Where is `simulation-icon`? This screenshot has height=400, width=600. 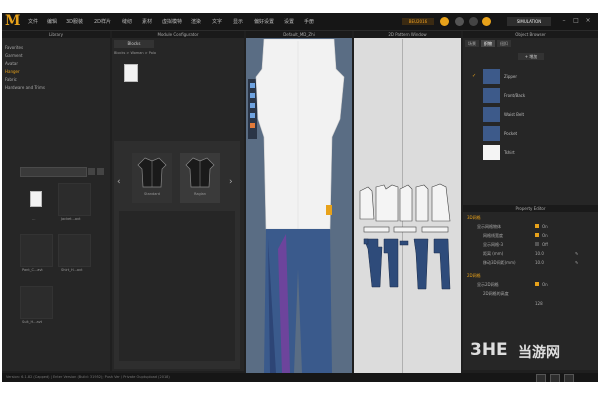 simulation-icon is located at coordinates (486, 21).